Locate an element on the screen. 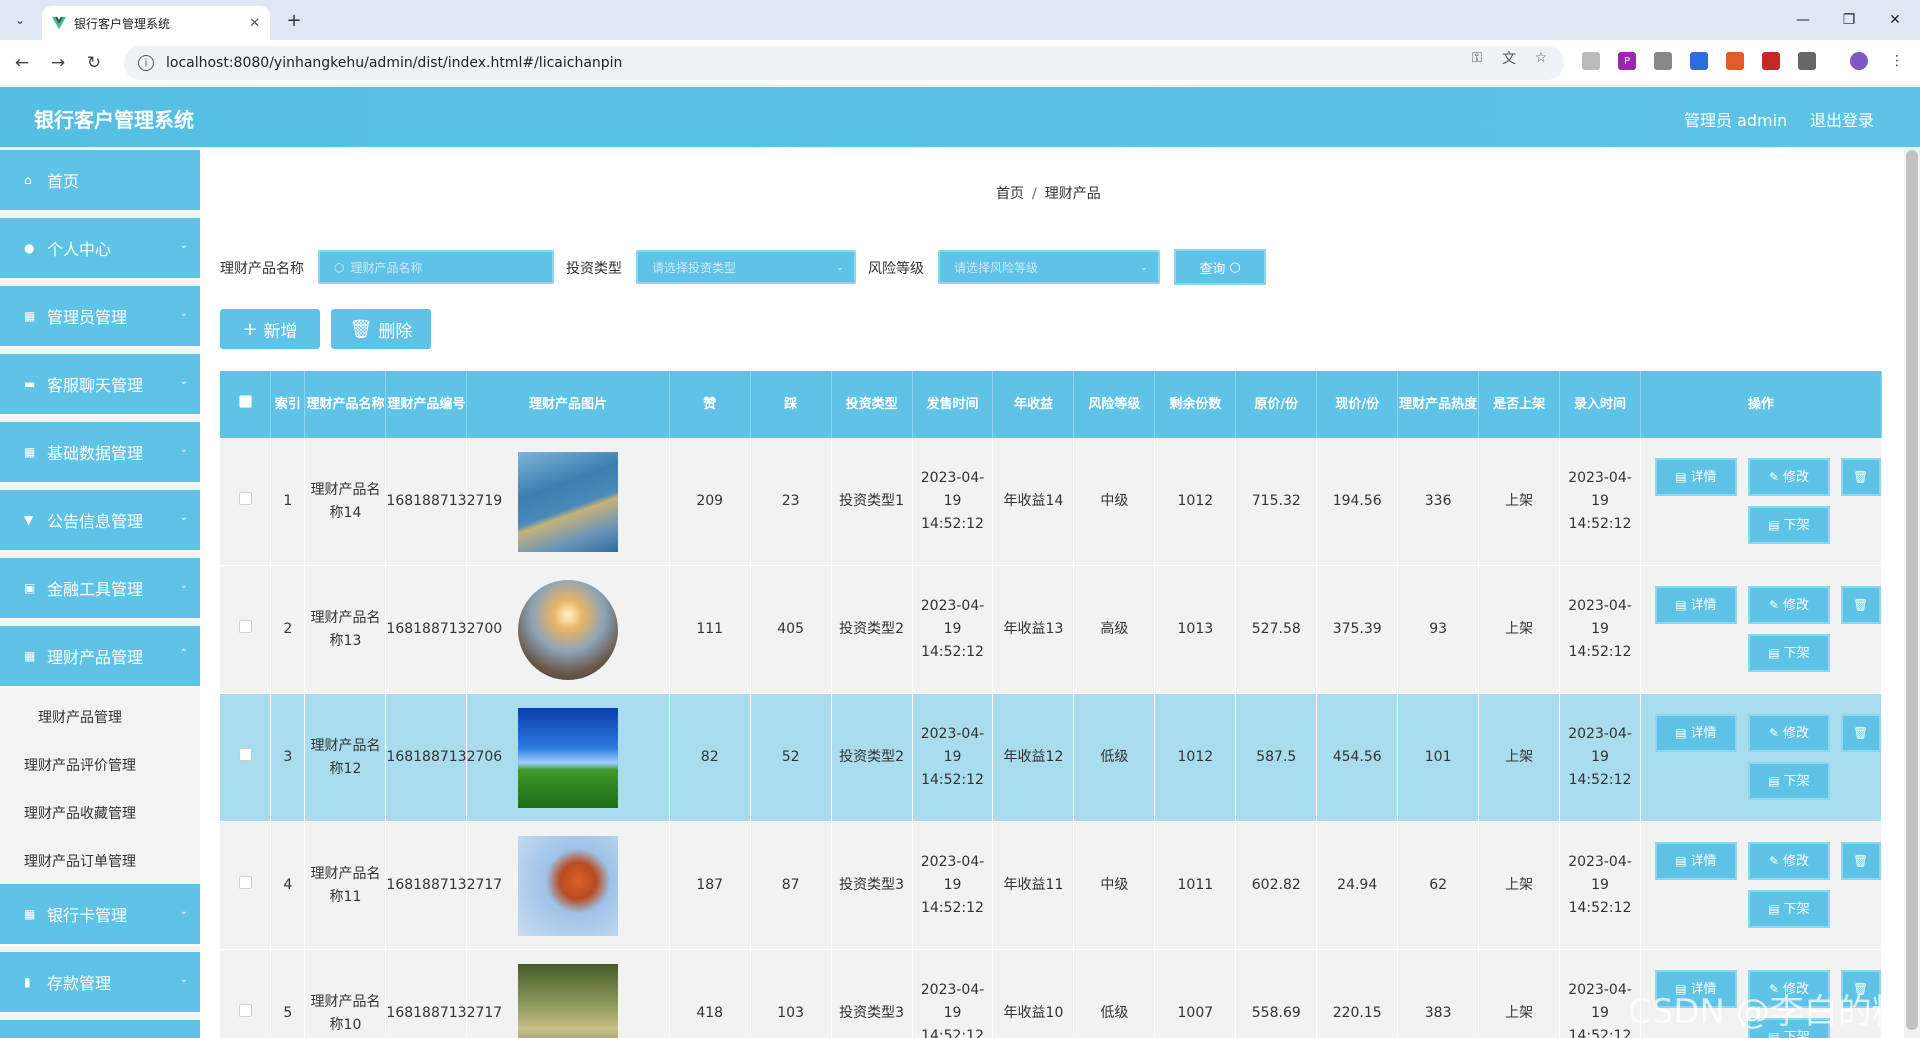 The image size is (1920, 1038). invest-type-select: 请选择投资类型 ⌄ is located at coordinates (746, 267).